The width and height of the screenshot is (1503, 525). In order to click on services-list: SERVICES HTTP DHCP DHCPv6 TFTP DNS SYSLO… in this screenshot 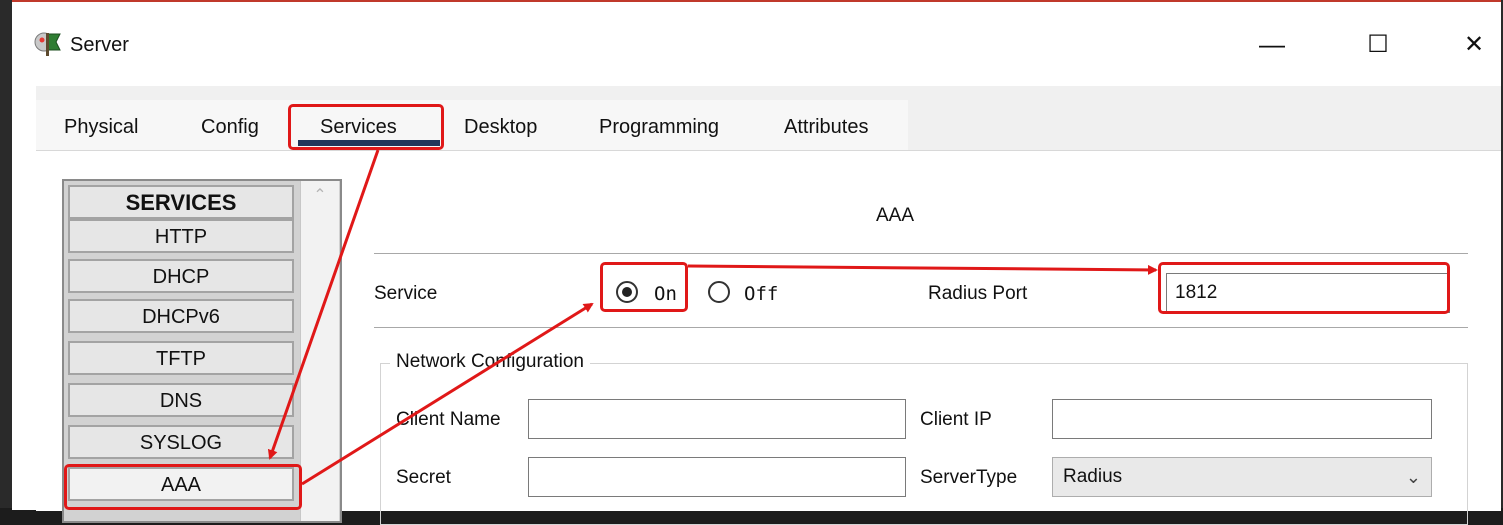, I will do `click(202, 351)`.